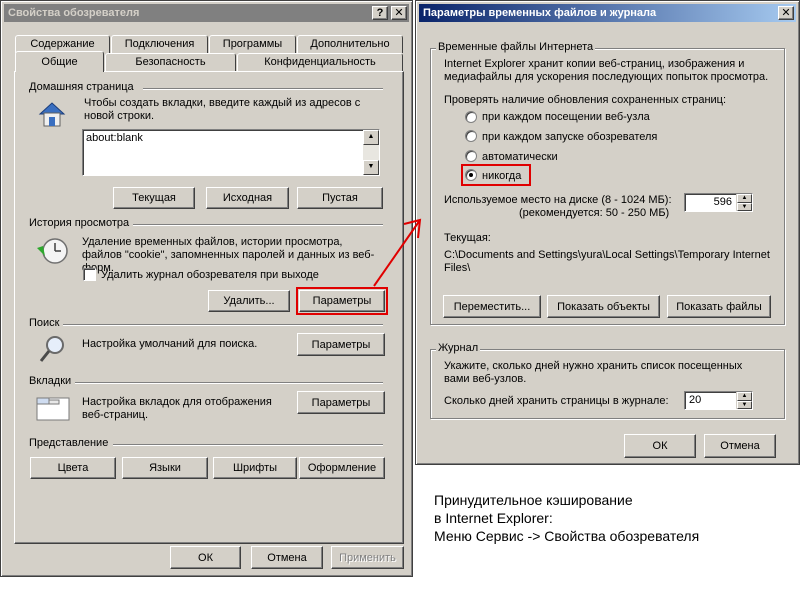 The image size is (800, 600). Describe the element at coordinates (471, 117) in the screenshot. I see `radio-every-visit` at that location.